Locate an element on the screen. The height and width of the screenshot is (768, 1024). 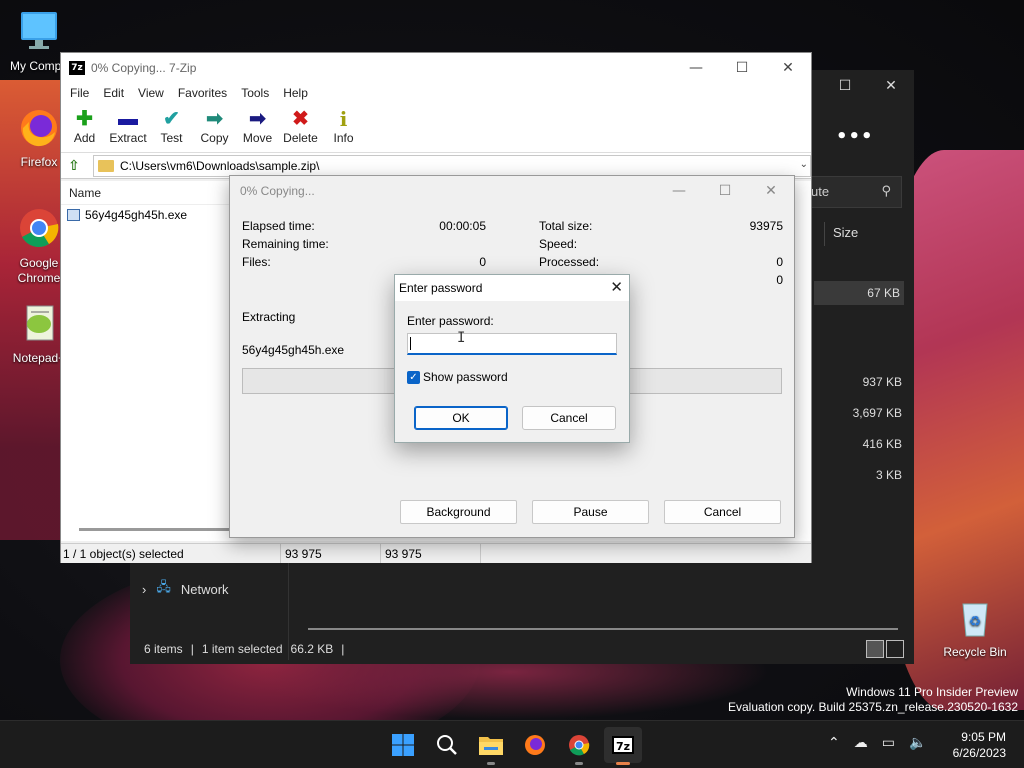
file-size-cell: 937 KB is located at coordinates (852, 382).